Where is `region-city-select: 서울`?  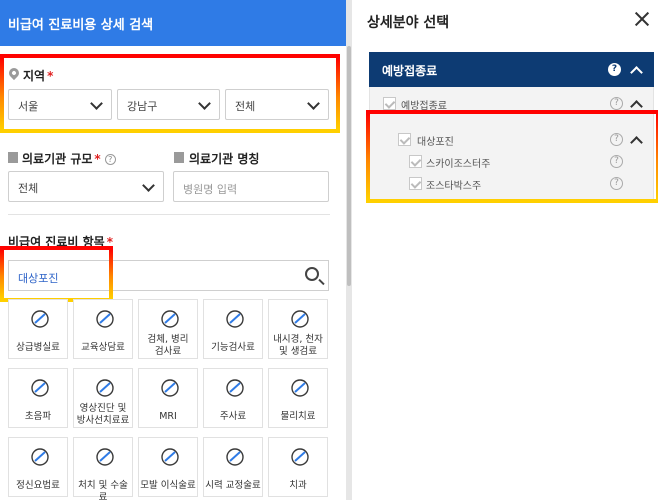 region-city-select: 서울 is located at coordinates (60, 104).